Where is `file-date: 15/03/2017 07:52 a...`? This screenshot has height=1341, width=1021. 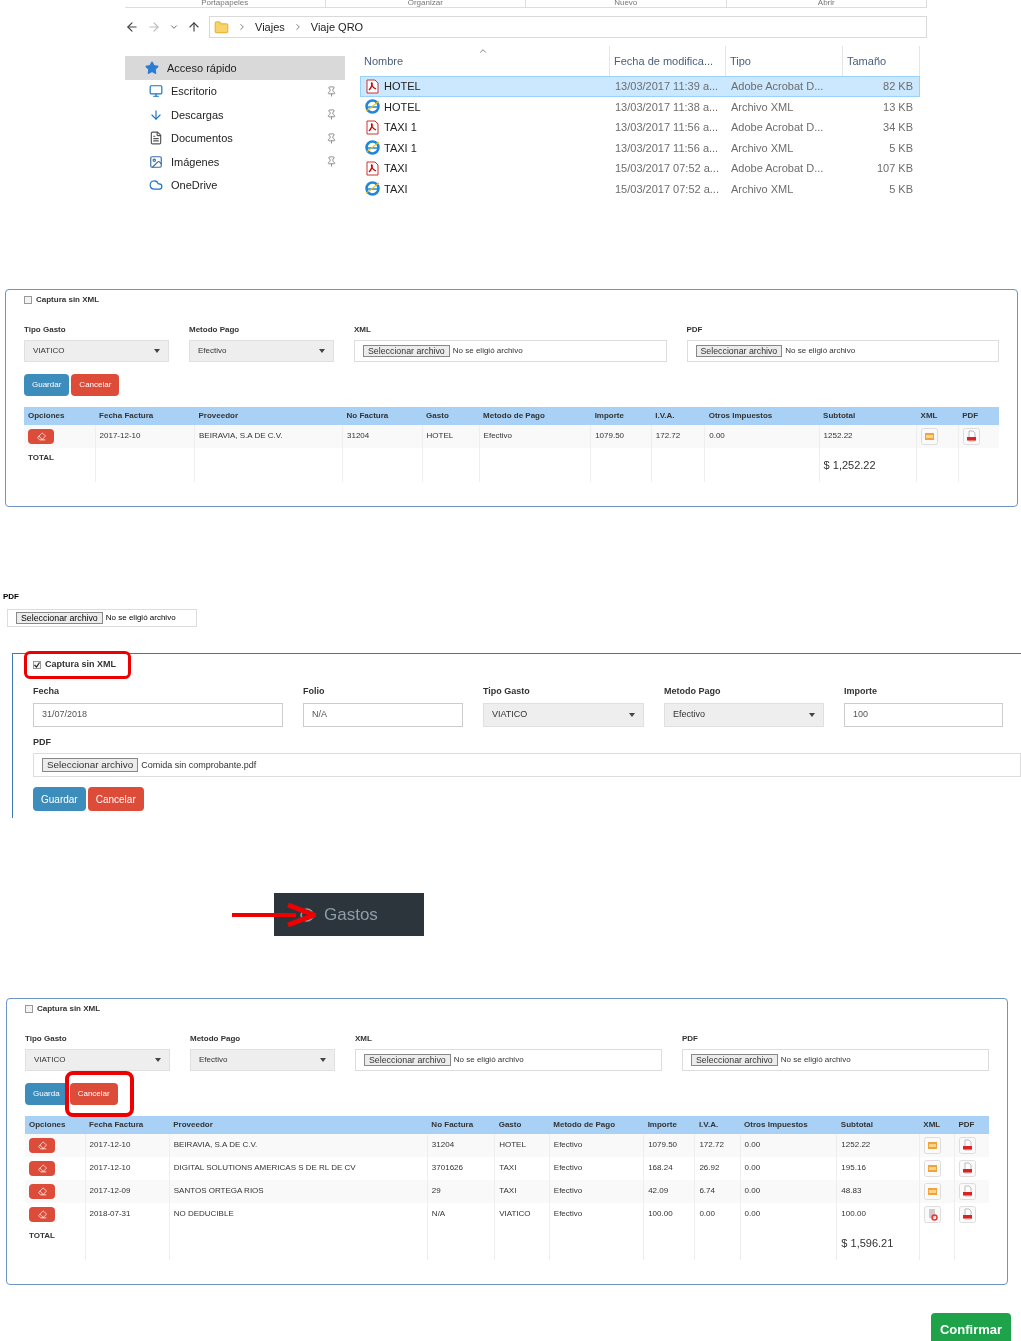 file-date: 15/03/2017 07:52 a... is located at coordinates (667, 189).